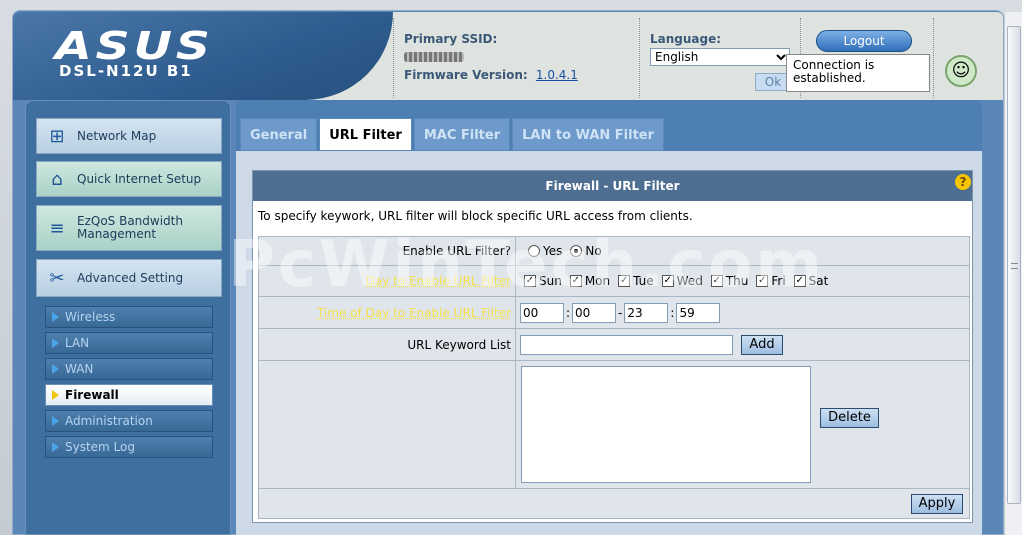 The width and height of the screenshot is (1022, 535). I want to click on firmware-row: Firmware Version: 1.0.4.1, so click(491, 75).